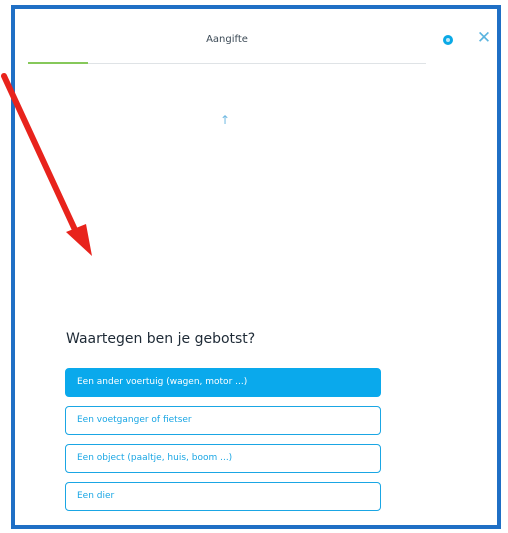  I want to click on page-title: Aangifte, so click(227, 39).